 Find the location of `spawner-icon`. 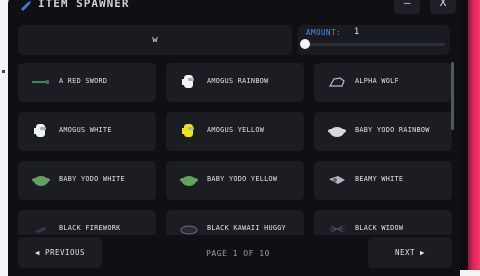

spawner-icon is located at coordinates (26, 6).